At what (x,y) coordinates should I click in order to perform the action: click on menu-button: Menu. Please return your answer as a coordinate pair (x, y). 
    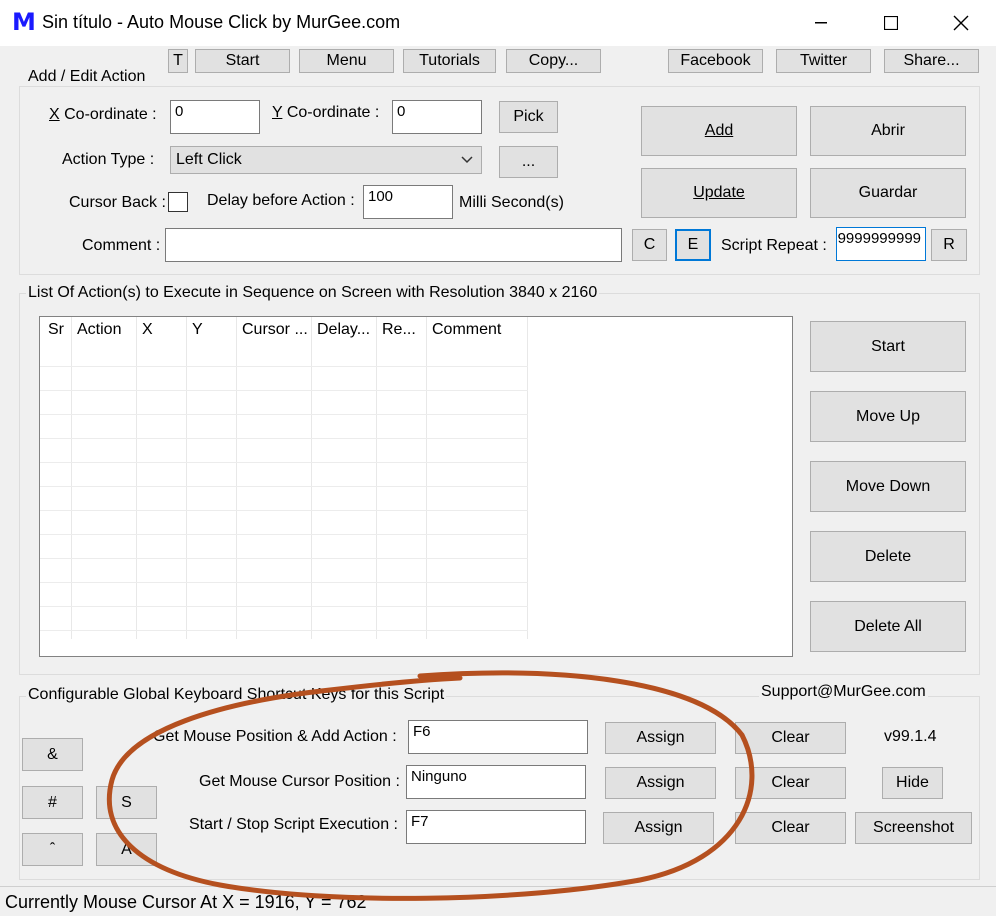
    Looking at the image, I should click on (346, 61).